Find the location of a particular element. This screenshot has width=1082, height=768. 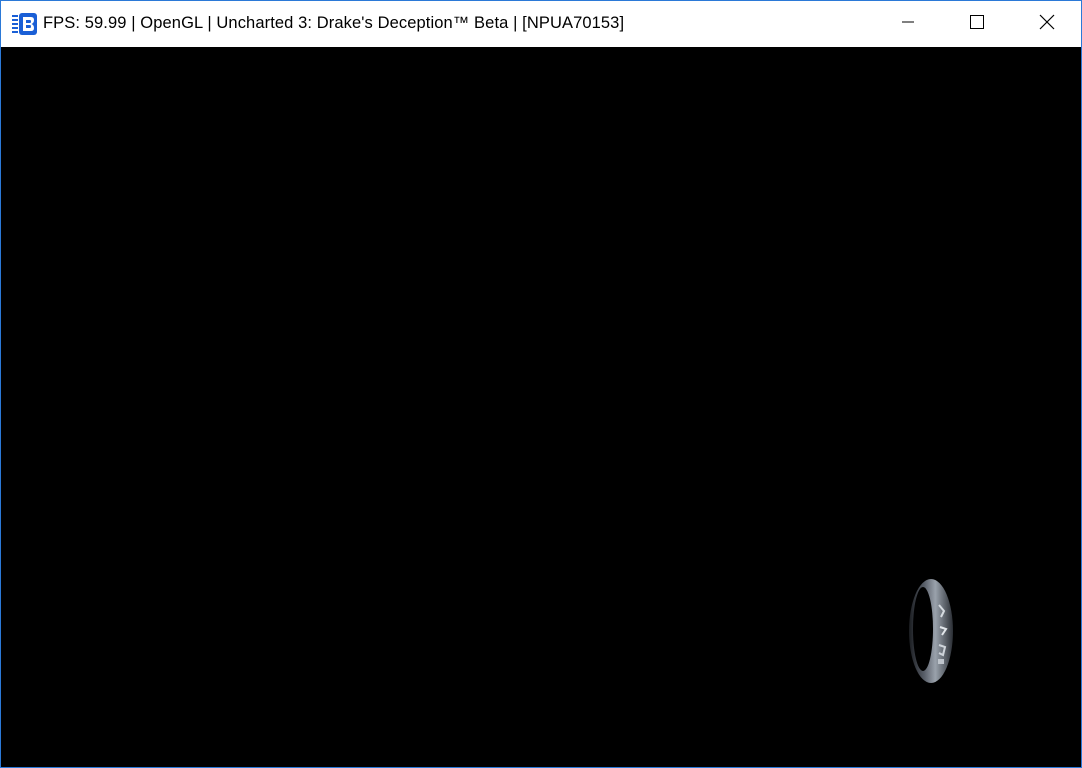

close-icon is located at coordinates (1047, 24).